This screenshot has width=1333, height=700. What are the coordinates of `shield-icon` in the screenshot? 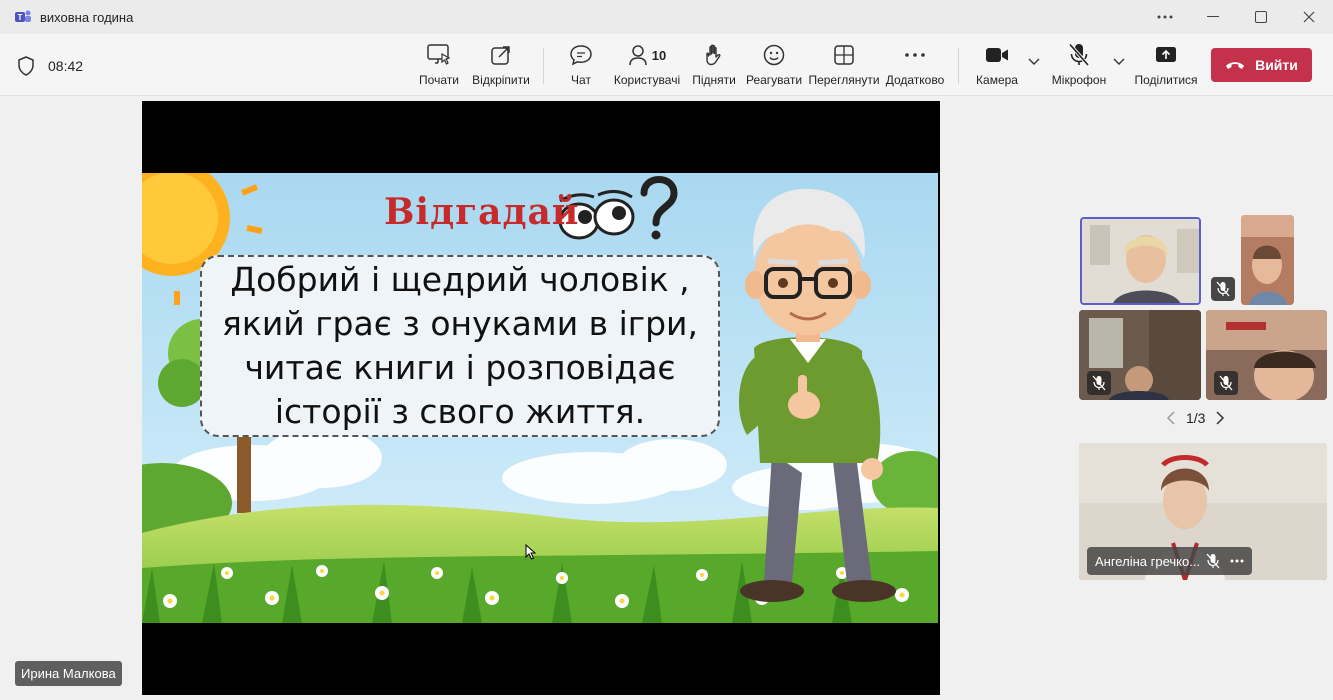 It's located at (26, 66).